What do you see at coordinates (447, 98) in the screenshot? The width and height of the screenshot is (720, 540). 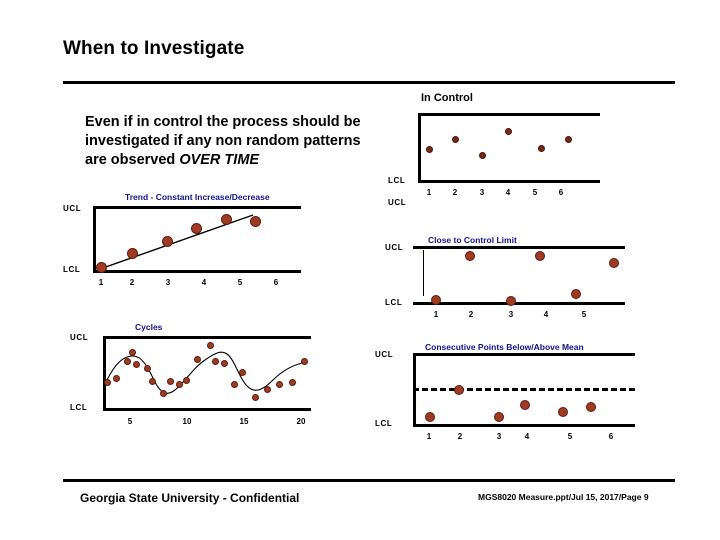 I see `chart-title: In Control` at bounding box center [447, 98].